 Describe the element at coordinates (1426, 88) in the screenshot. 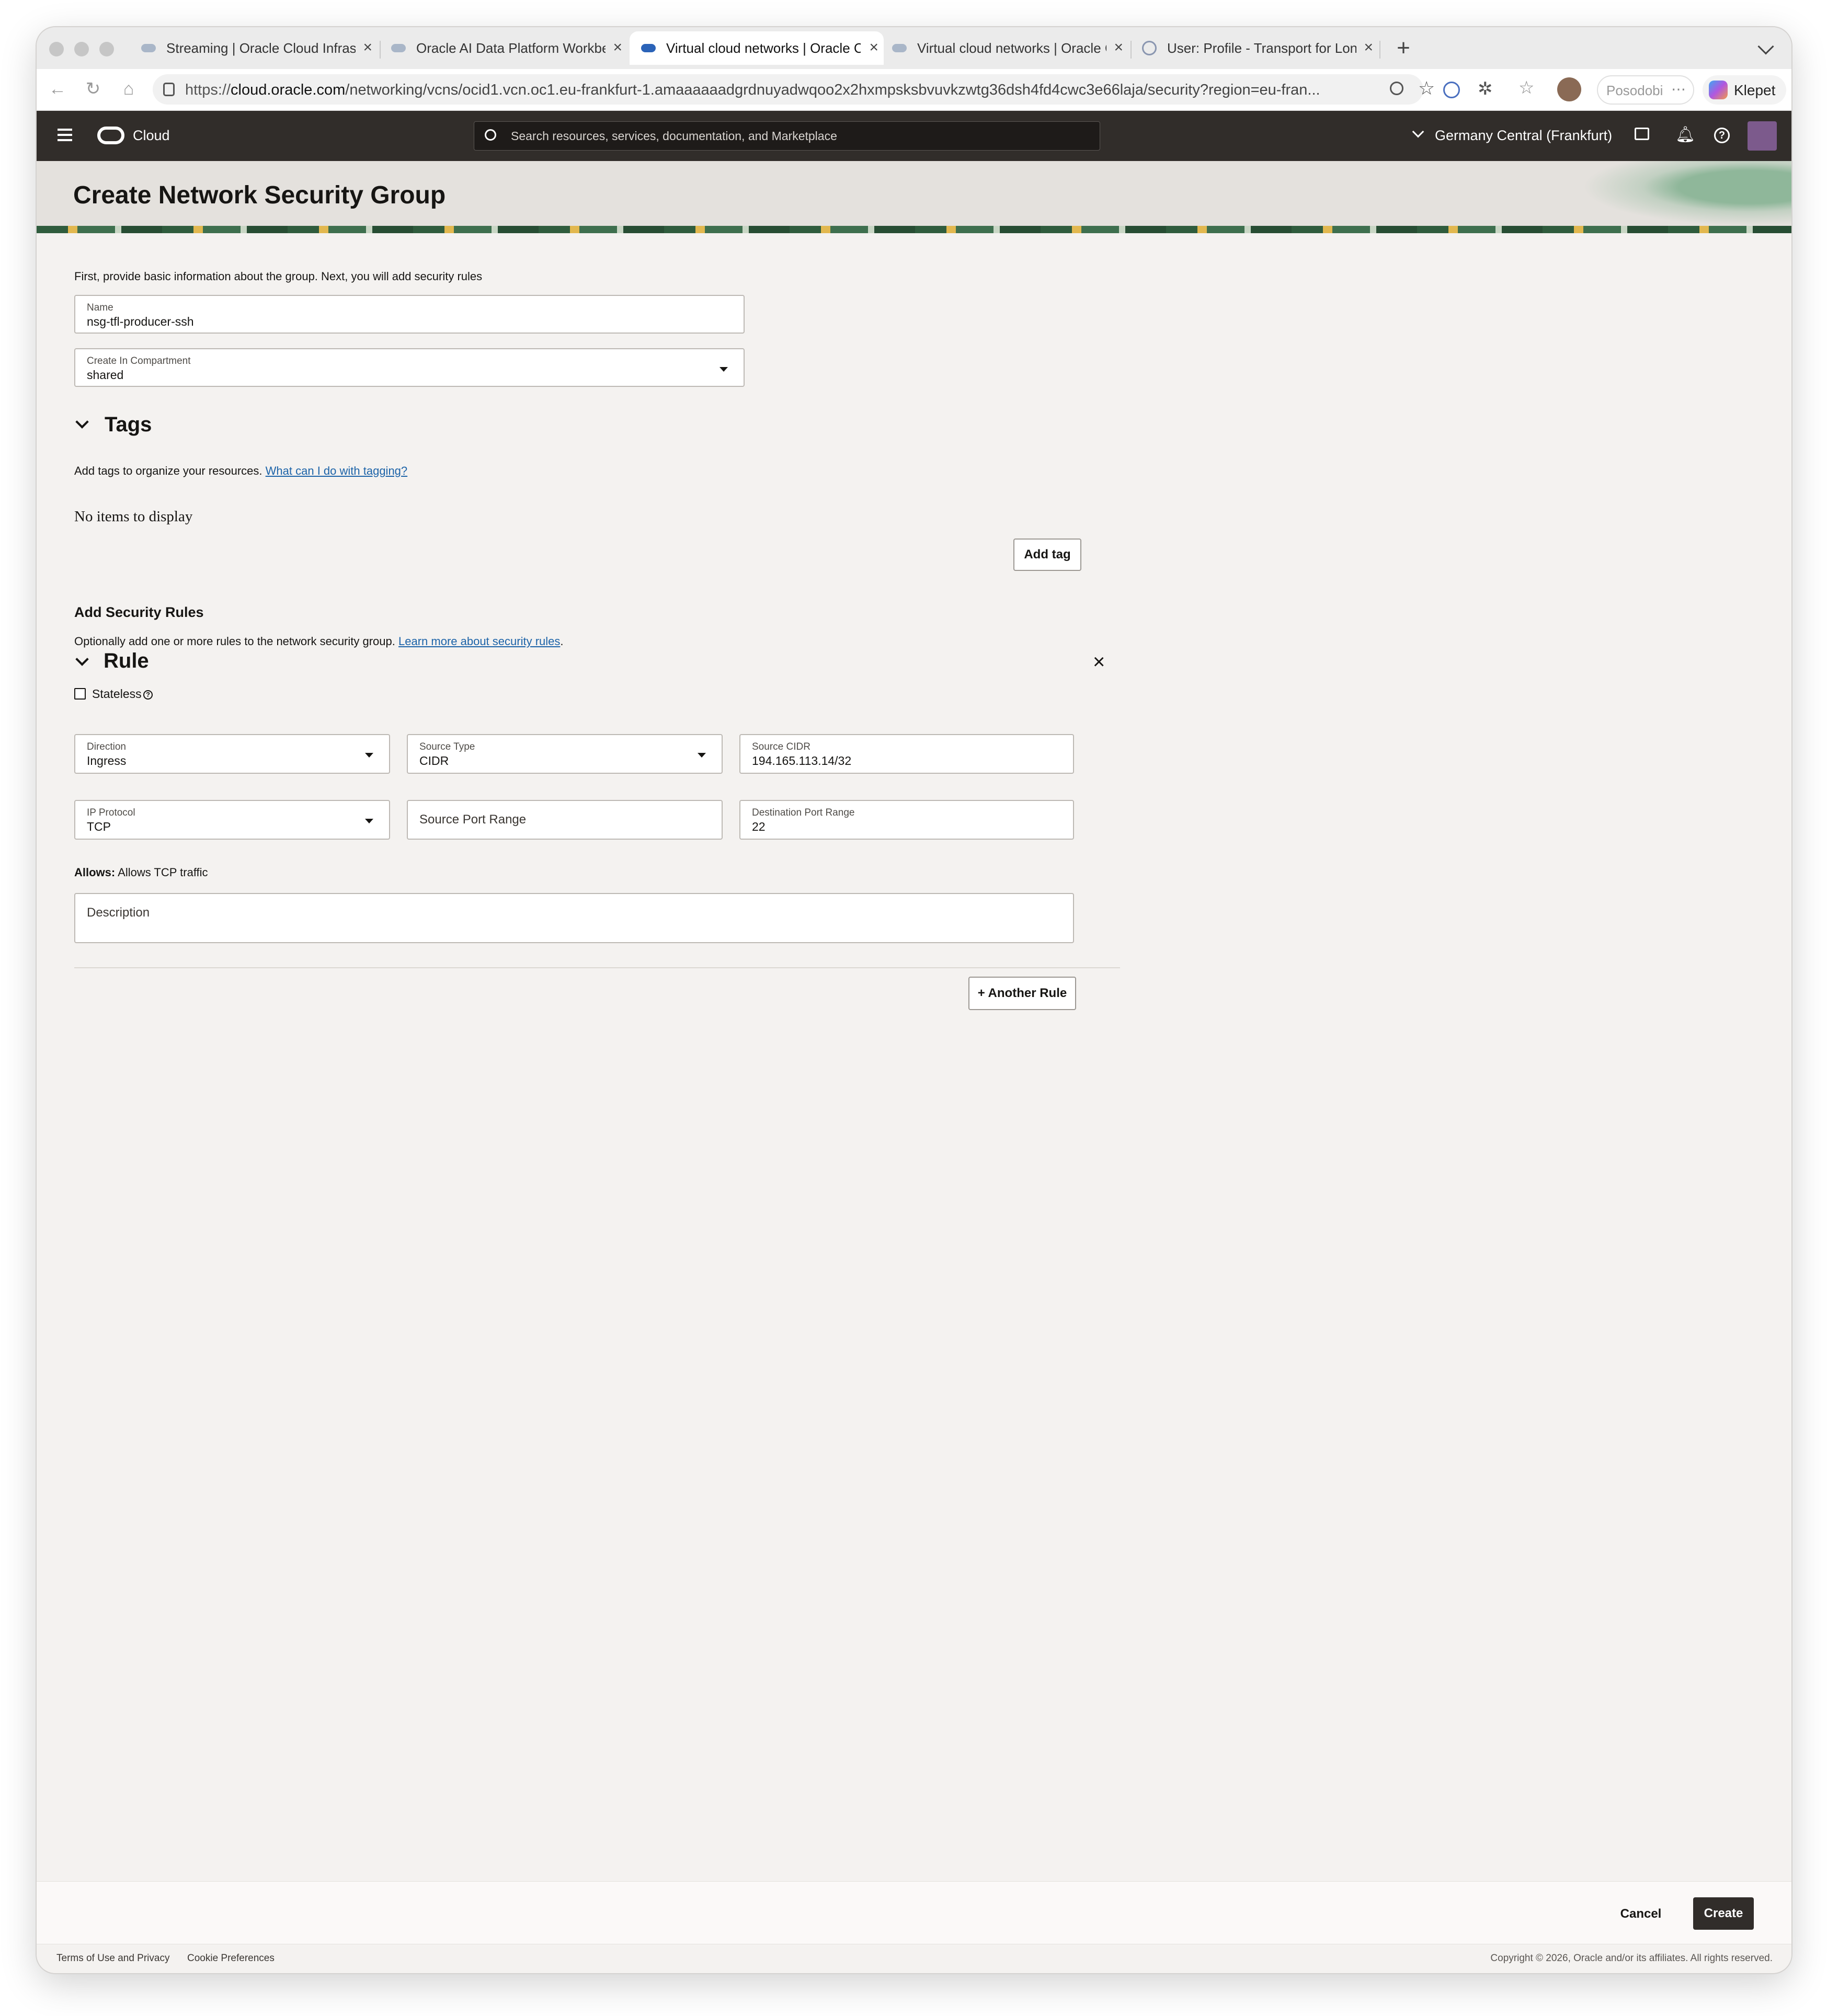

I see `bookmark-star-icon: ☆` at that location.